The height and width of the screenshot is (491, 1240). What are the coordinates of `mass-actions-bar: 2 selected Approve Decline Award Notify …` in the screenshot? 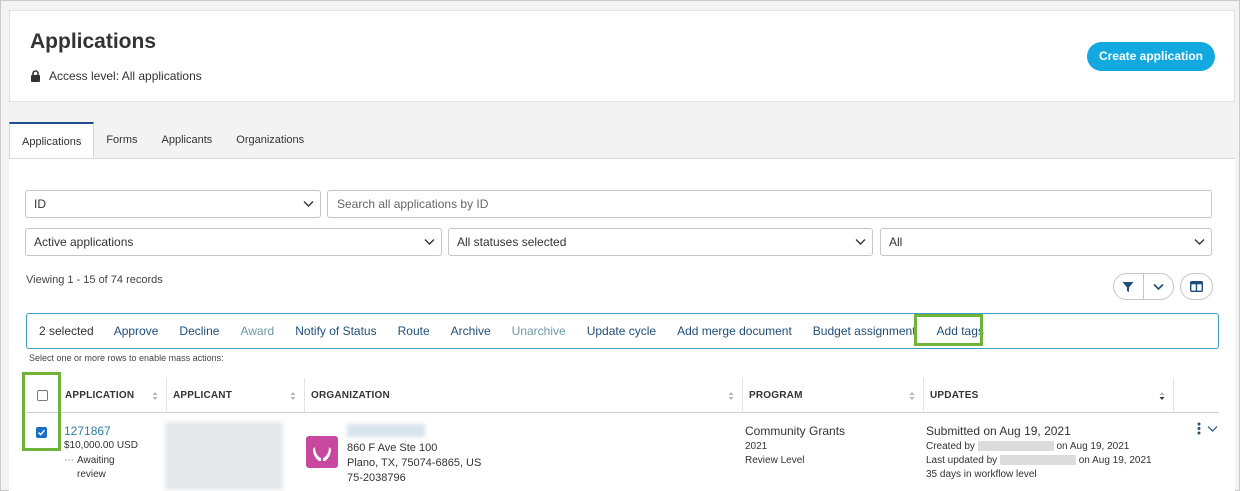 It's located at (622, 331).